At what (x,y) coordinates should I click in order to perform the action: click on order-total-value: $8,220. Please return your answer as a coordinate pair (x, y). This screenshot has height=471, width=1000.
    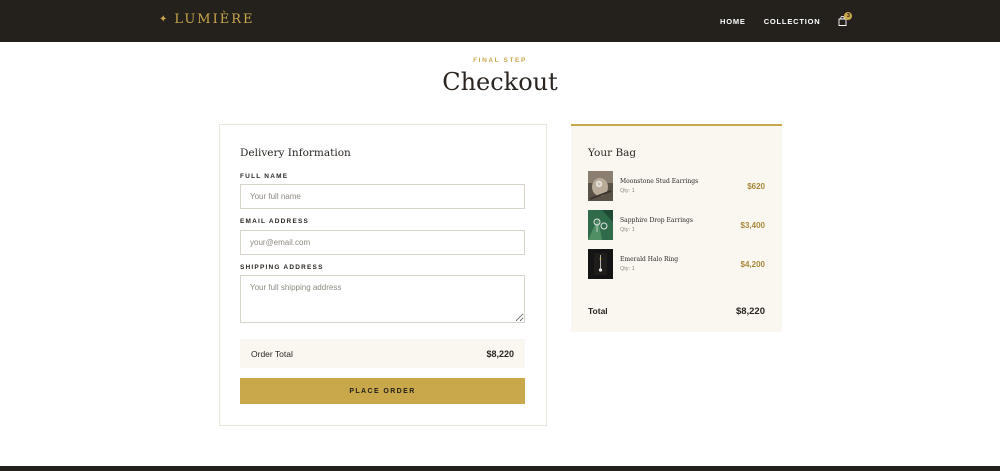
    Looking at the image, I should click on (500, 353).